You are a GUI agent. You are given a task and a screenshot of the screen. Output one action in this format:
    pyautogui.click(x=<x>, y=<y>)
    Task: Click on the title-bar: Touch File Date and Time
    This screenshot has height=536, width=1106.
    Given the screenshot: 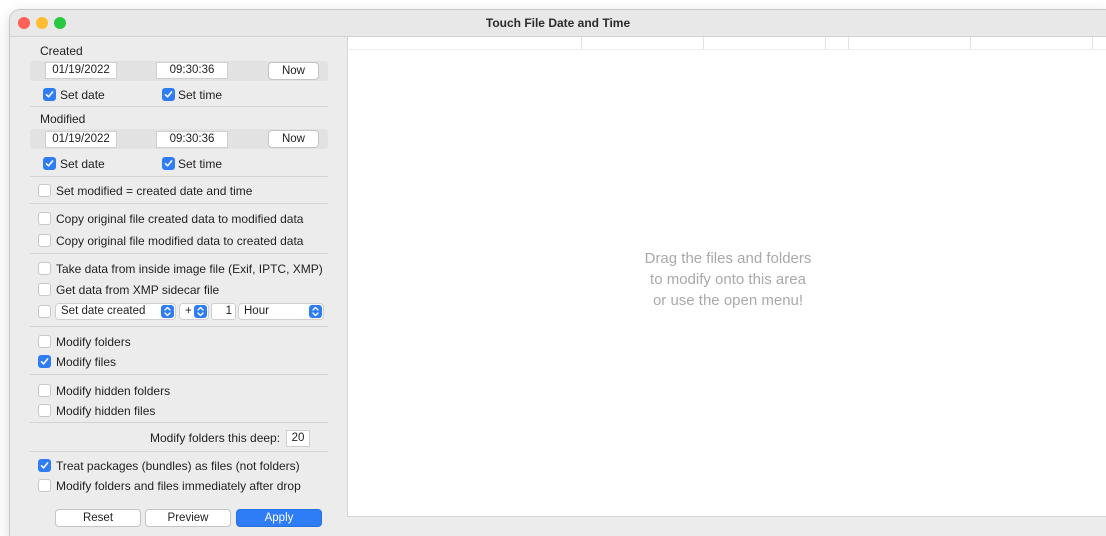 What is the action you would take?
    pyautogui.click(x=558, y=23)
    